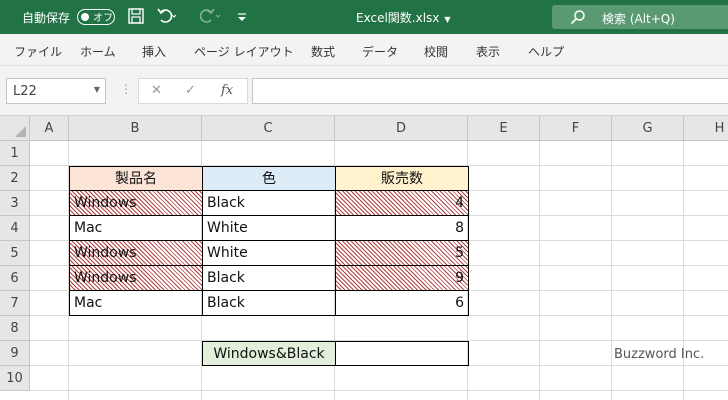  Describe the element at coordinates (154, 51) in the screenshot. I see `tab-insert: 挿入` at that location.